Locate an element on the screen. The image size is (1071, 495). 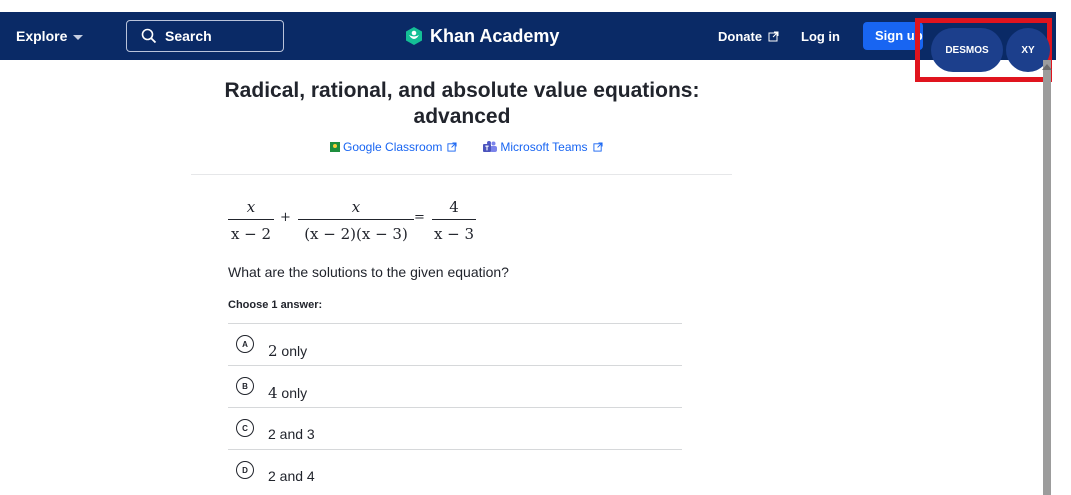
login-link: Log in is located at coordinates (820, 36).